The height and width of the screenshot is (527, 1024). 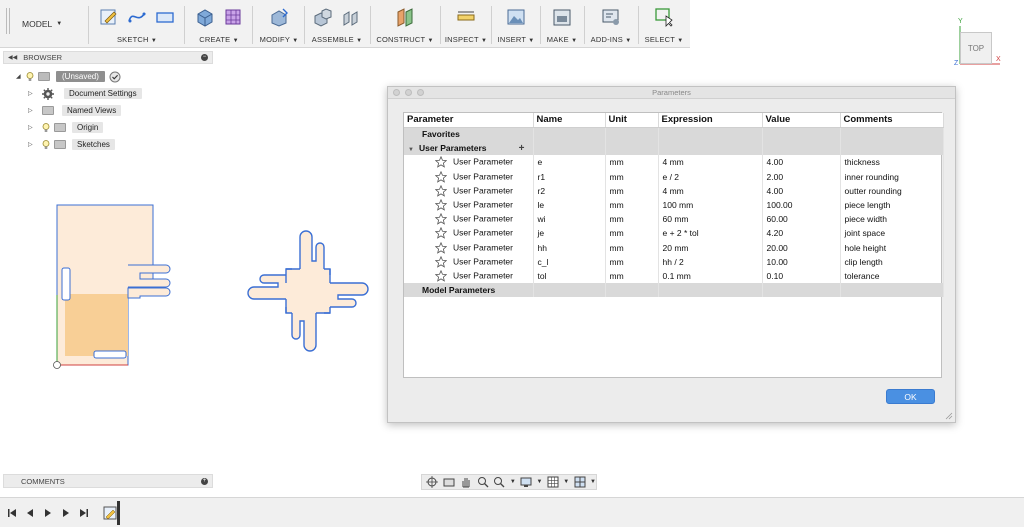 I want to click on toolbar-group-modify: MODIFY ▼, so click(x=279, y=25).